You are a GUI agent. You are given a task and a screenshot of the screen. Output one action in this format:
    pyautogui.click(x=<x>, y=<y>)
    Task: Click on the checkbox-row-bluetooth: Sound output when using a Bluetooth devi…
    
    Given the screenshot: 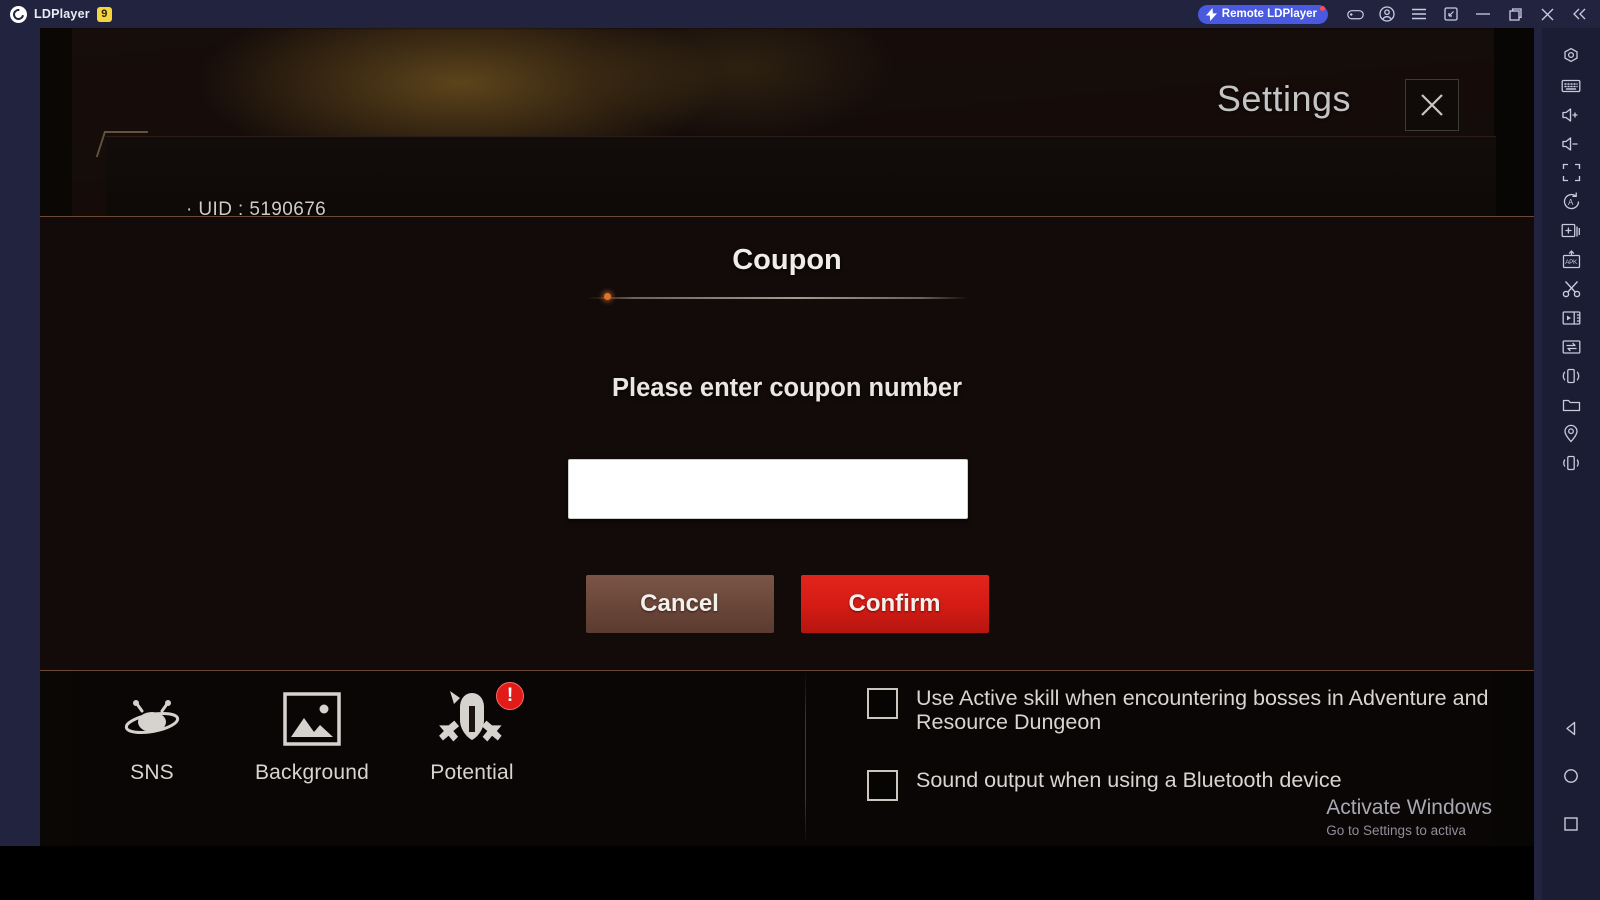 What is the action you would take?
    pyautogui.click(x=1187, y=785)
    